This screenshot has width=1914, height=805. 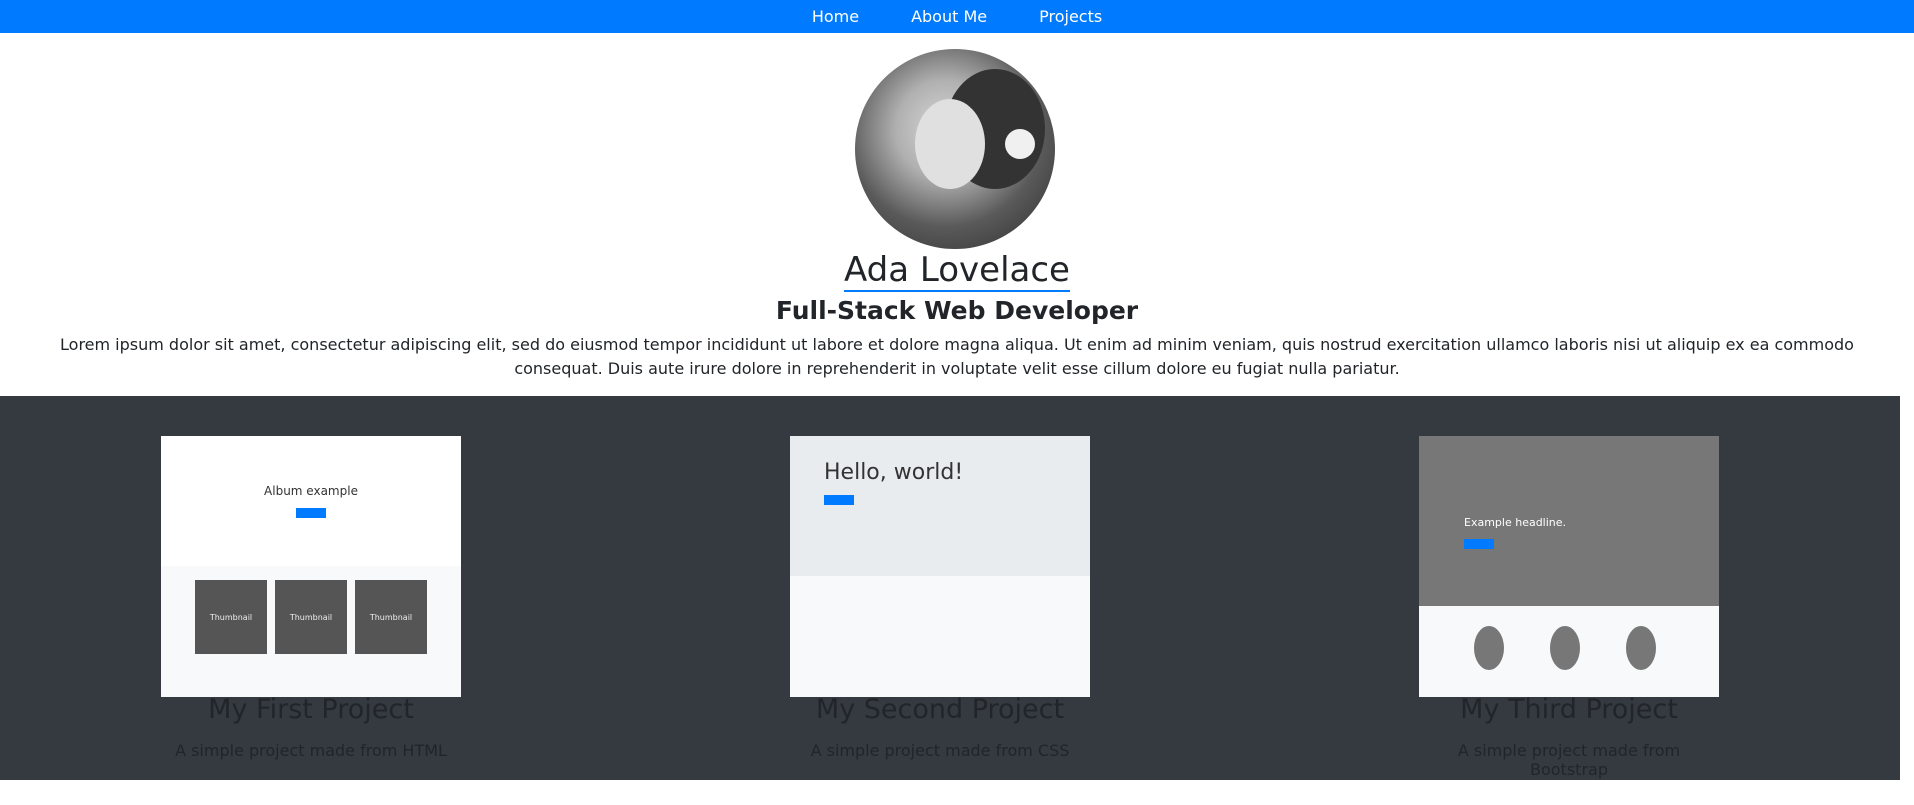 I want to click on project-description: A simple project made from Bootstrap, so click(x=1569, y=760).